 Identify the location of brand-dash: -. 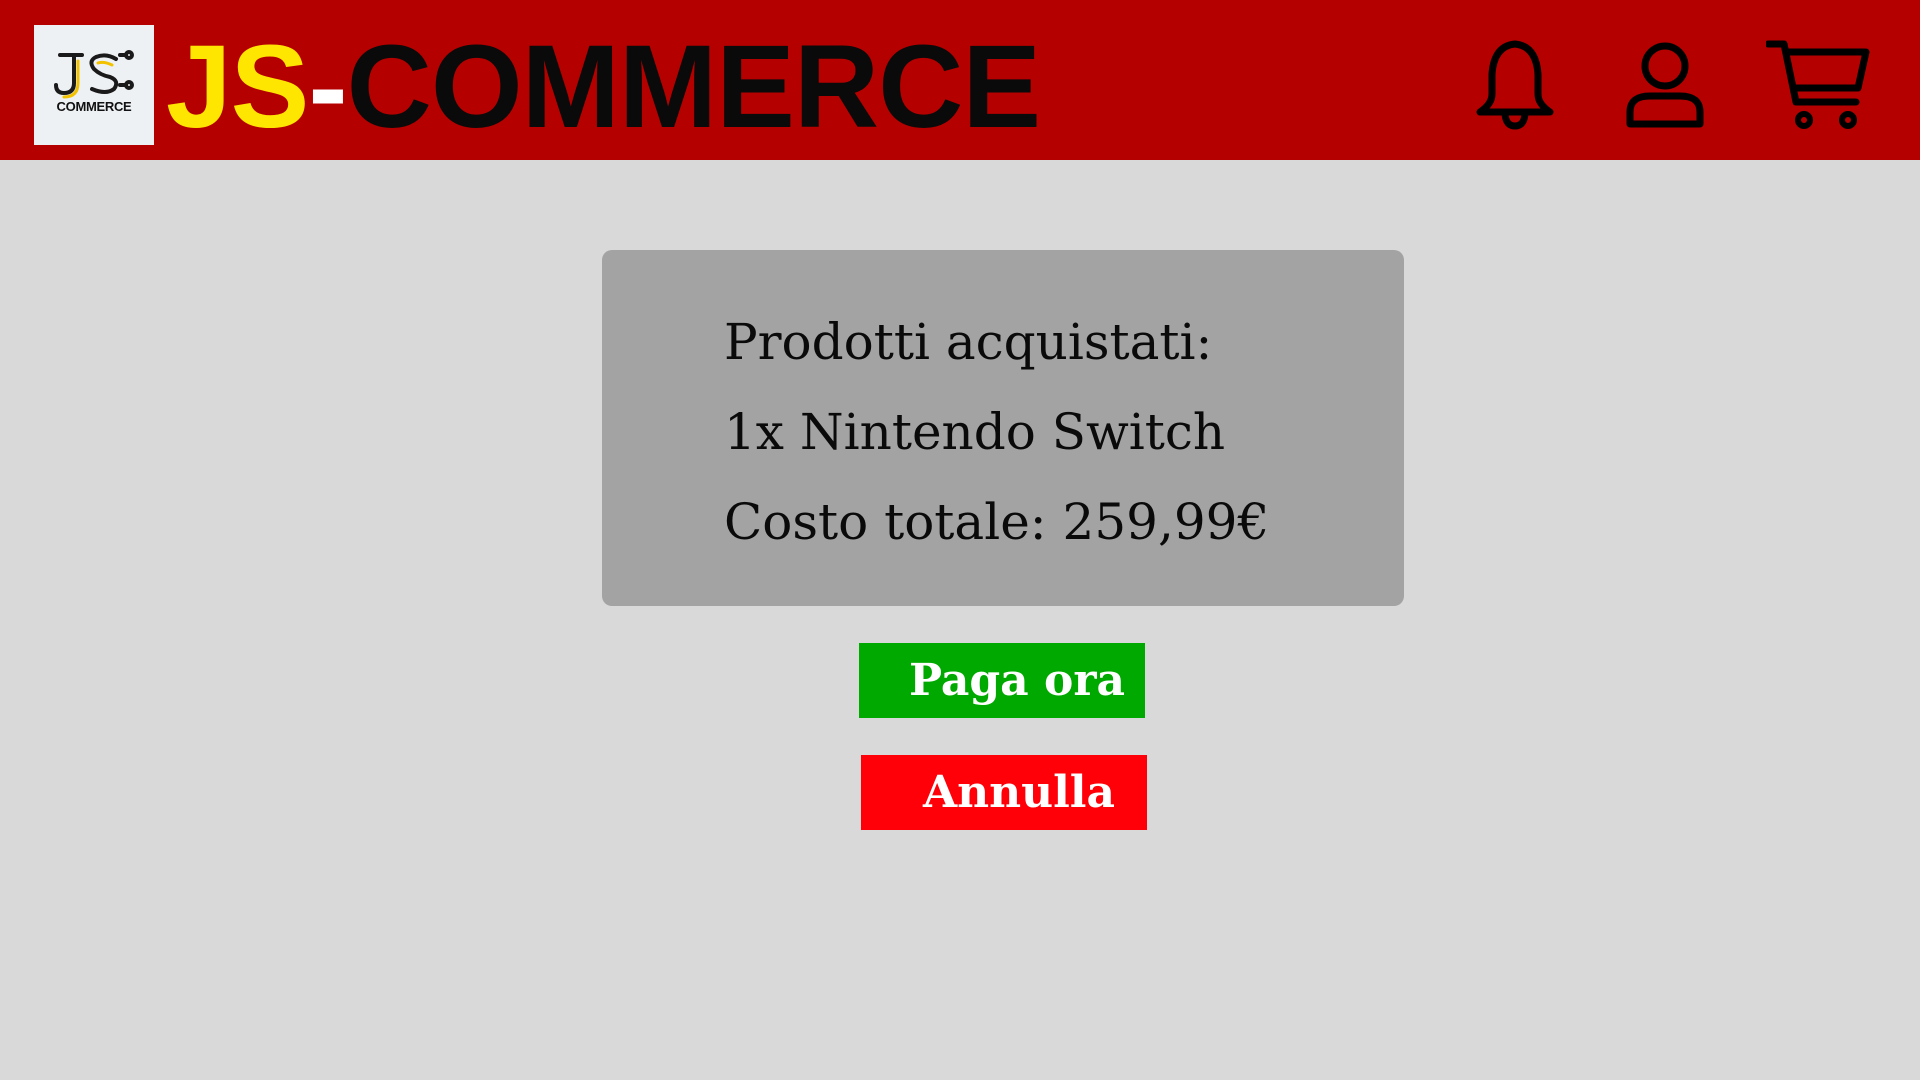
(327, 87).